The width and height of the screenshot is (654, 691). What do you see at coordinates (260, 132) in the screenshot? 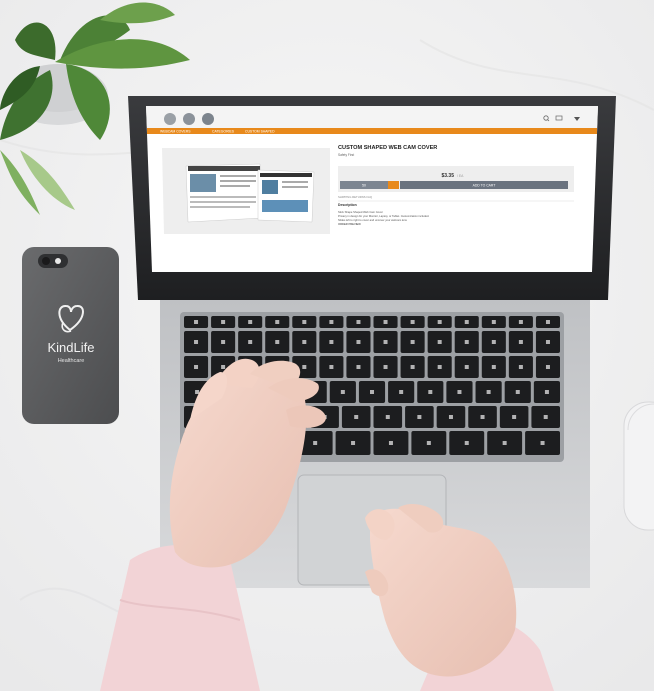
I see `nav-item-3: CUSTOM SHAPED` at bounding box center [260, 132].